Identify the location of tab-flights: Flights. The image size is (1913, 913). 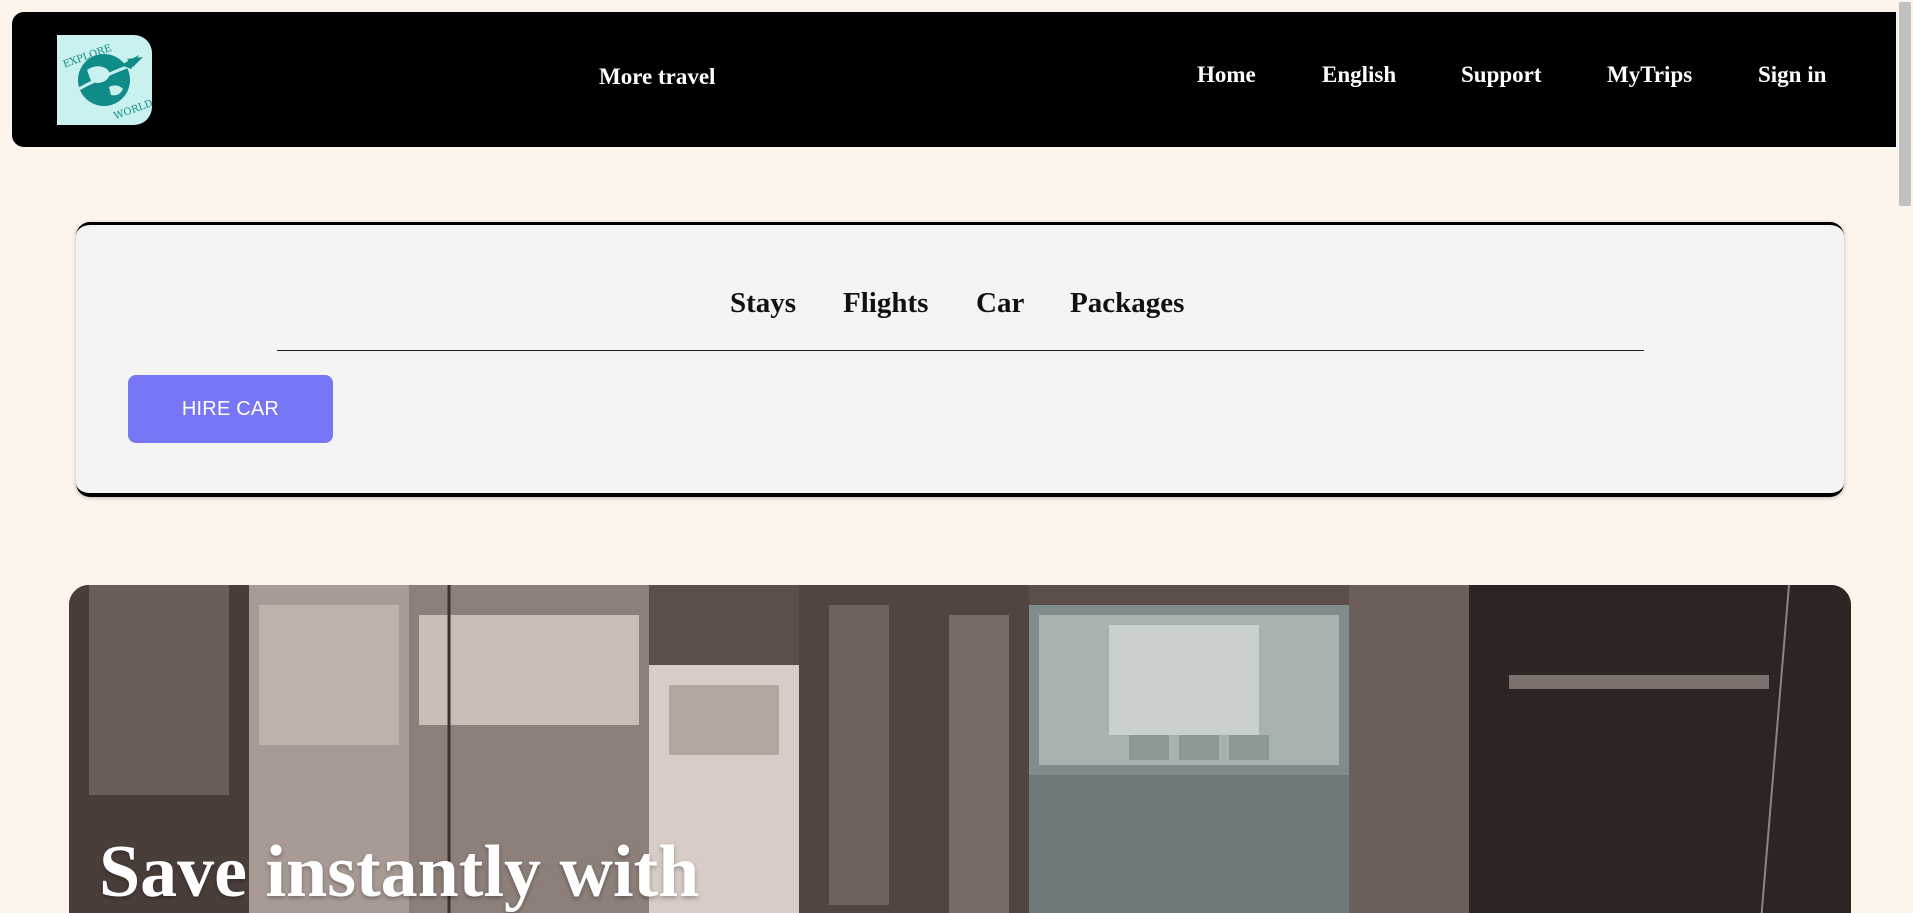
(885, 303).